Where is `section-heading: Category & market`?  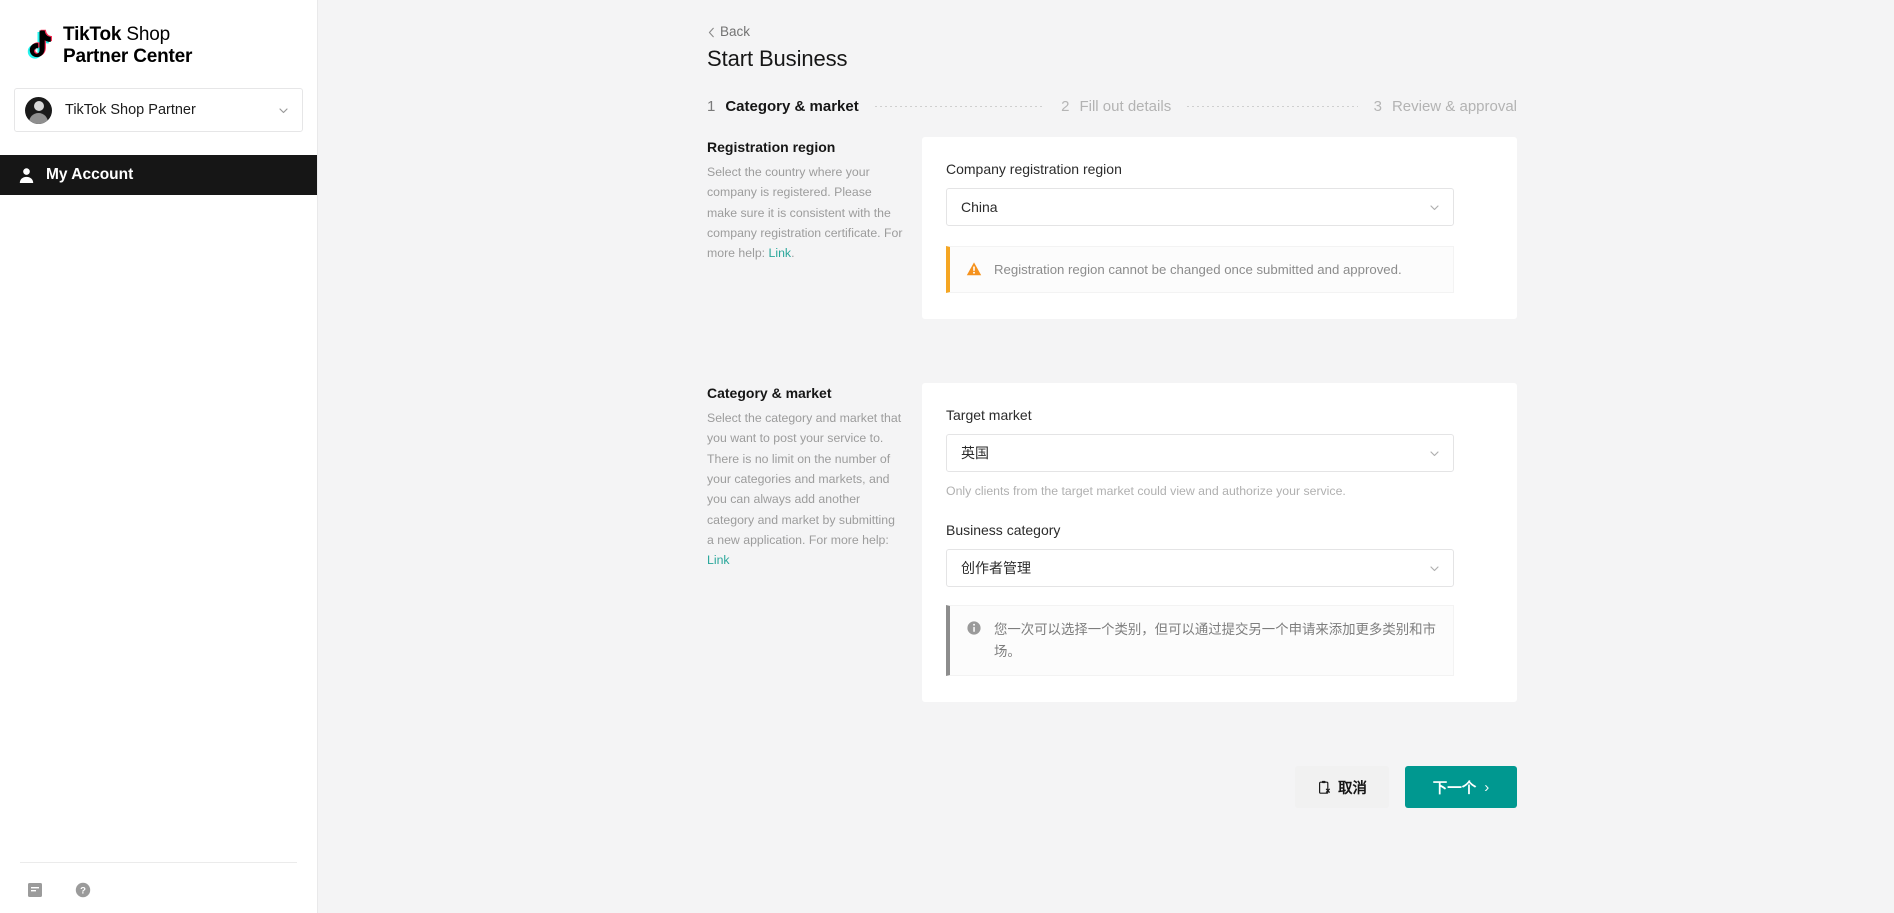
section-heading: Category & market is located at coordinates (769, 393).